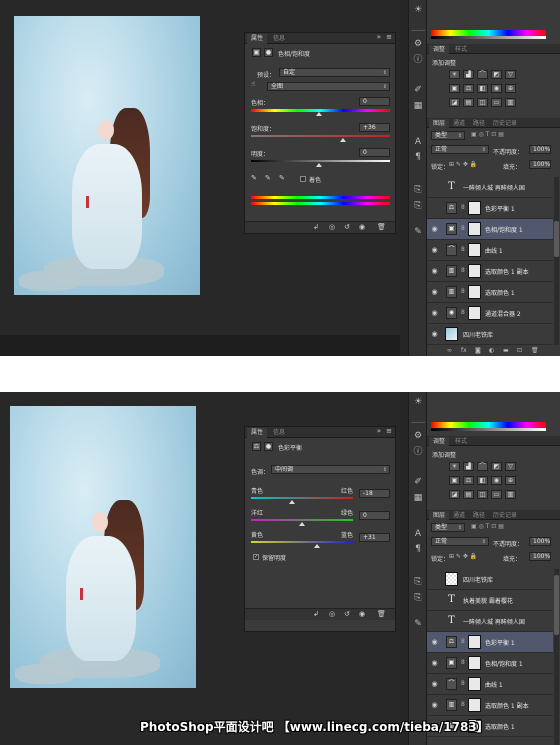 This screenshot has height=745, width=560. What do you see at coordinates (449, 350) in the screenshot?
I see `link-icon: ∞` at bounding box center [449, 350].